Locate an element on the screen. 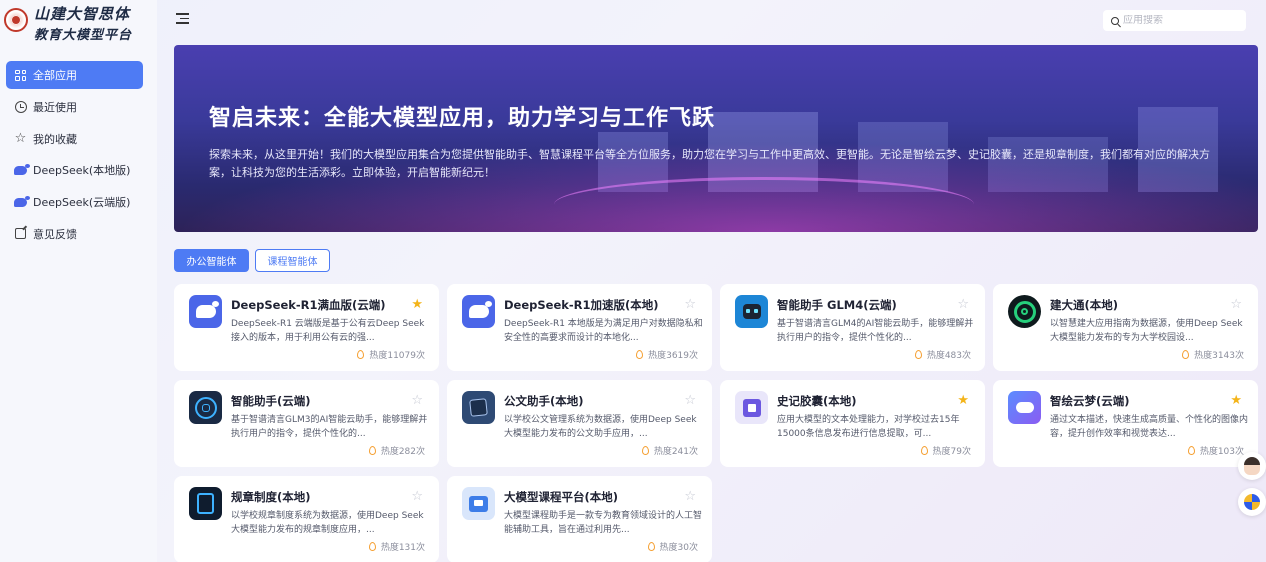  sidebar-item-deepseek-local: DeepSeek(本地版) is located at coordinates (74, 170).